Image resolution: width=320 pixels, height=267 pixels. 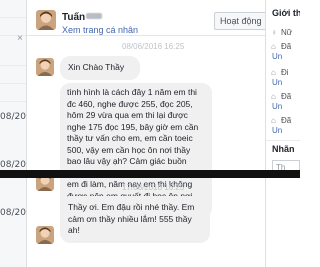 What do you see at coordinates (285, 72) in the screenshot?
I see `info-item: Đi` at bounding box center [285, 72].